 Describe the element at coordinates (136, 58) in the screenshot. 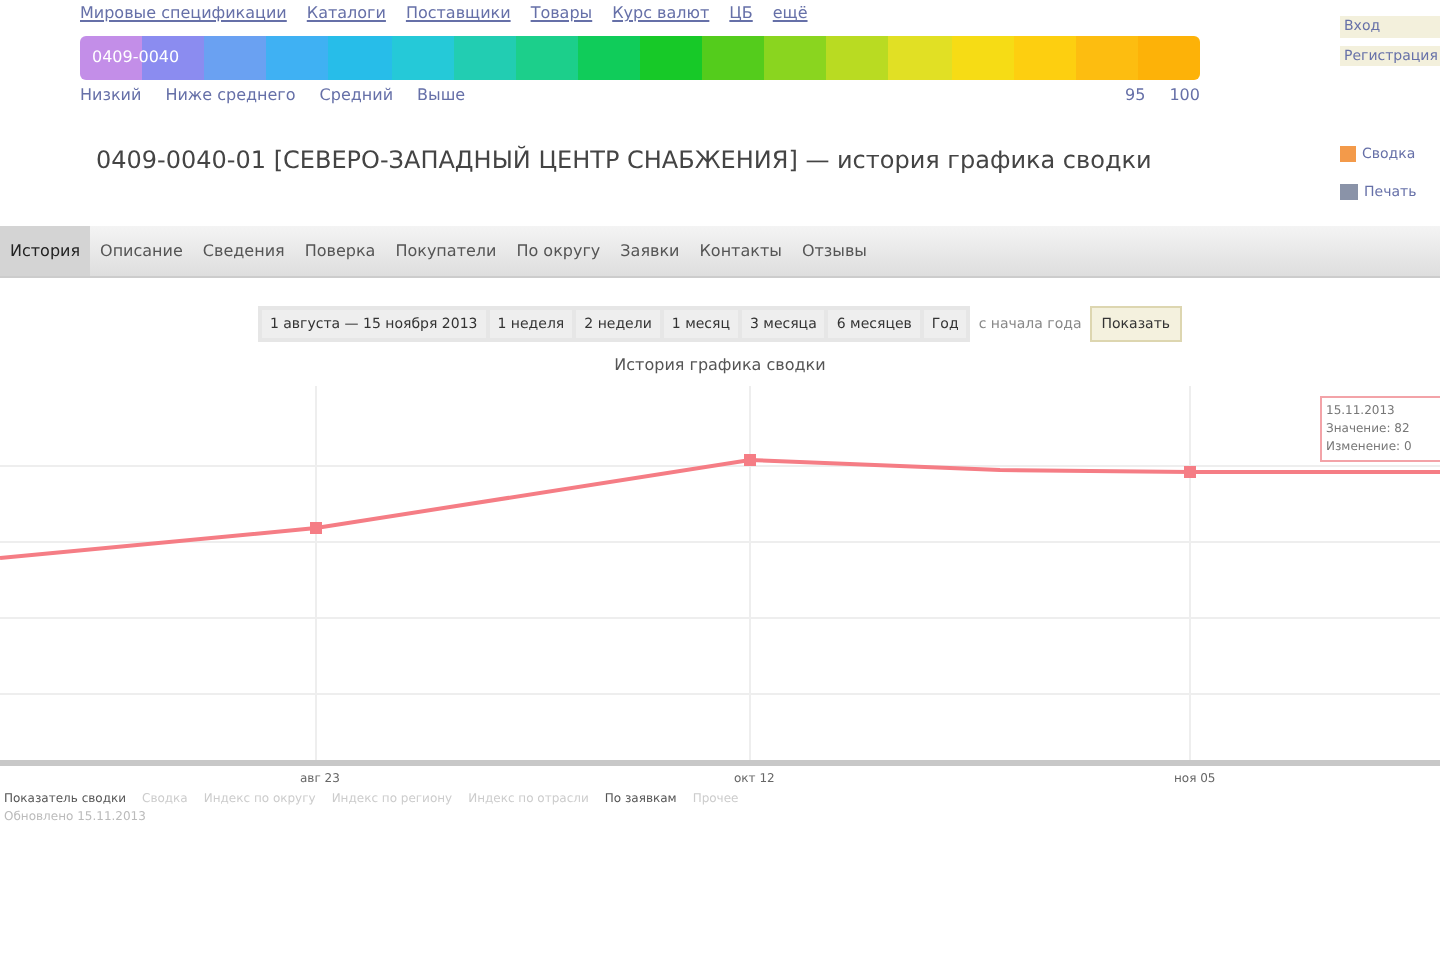

I see `spectrum-label: 0409-0040` at that location.